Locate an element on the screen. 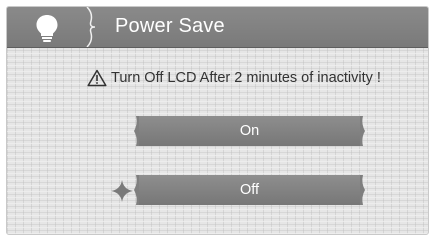 The image size is (433, 241). on-button: On is located at coordinates (249, 131).